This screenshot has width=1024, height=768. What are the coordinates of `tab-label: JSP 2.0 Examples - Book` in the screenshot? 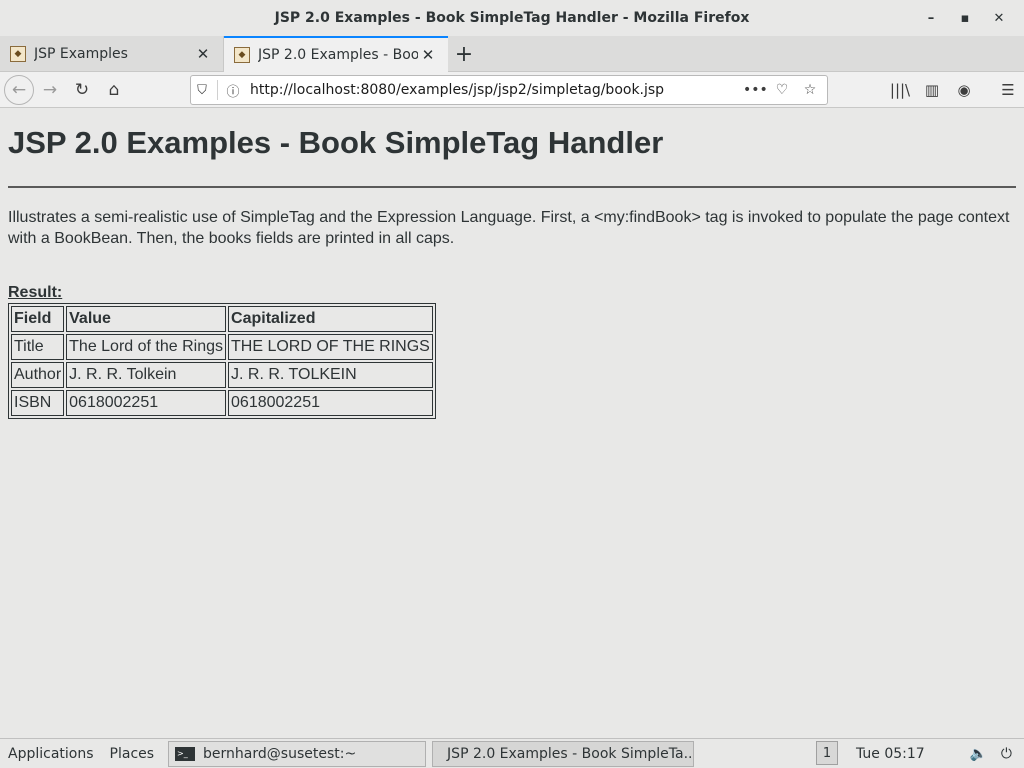 It's located at (338, 55).